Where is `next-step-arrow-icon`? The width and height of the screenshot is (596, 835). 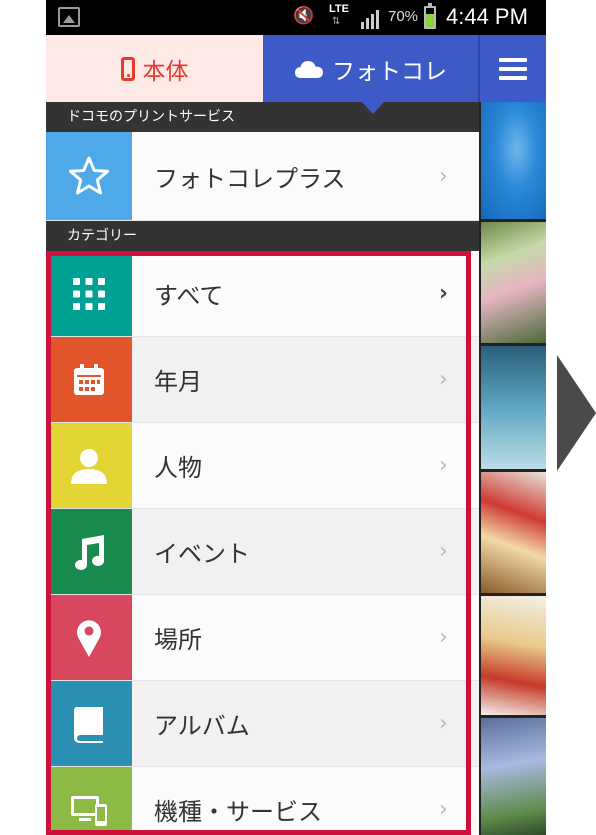
next-step-arrow-icon is located at coordinates (576, 413).